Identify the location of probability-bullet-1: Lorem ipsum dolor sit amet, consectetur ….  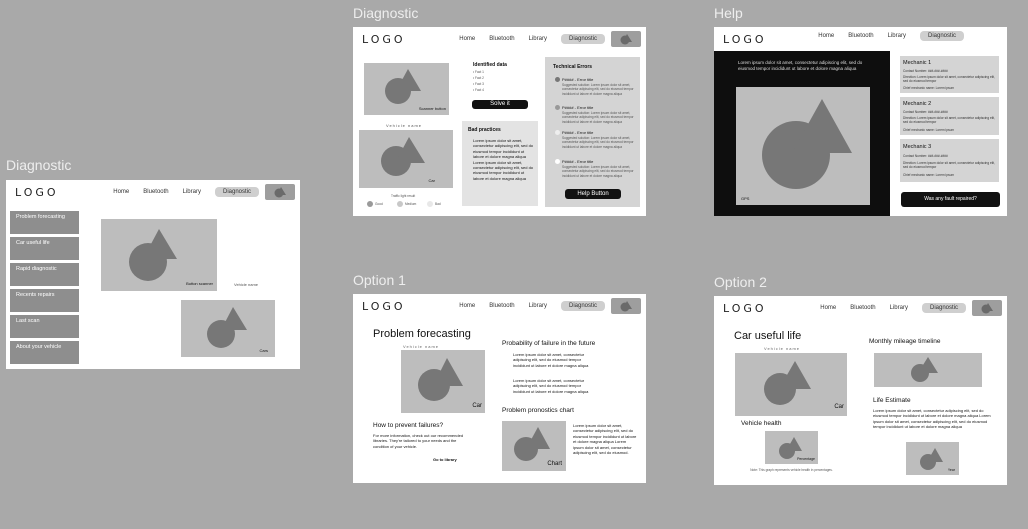
(551, 360).